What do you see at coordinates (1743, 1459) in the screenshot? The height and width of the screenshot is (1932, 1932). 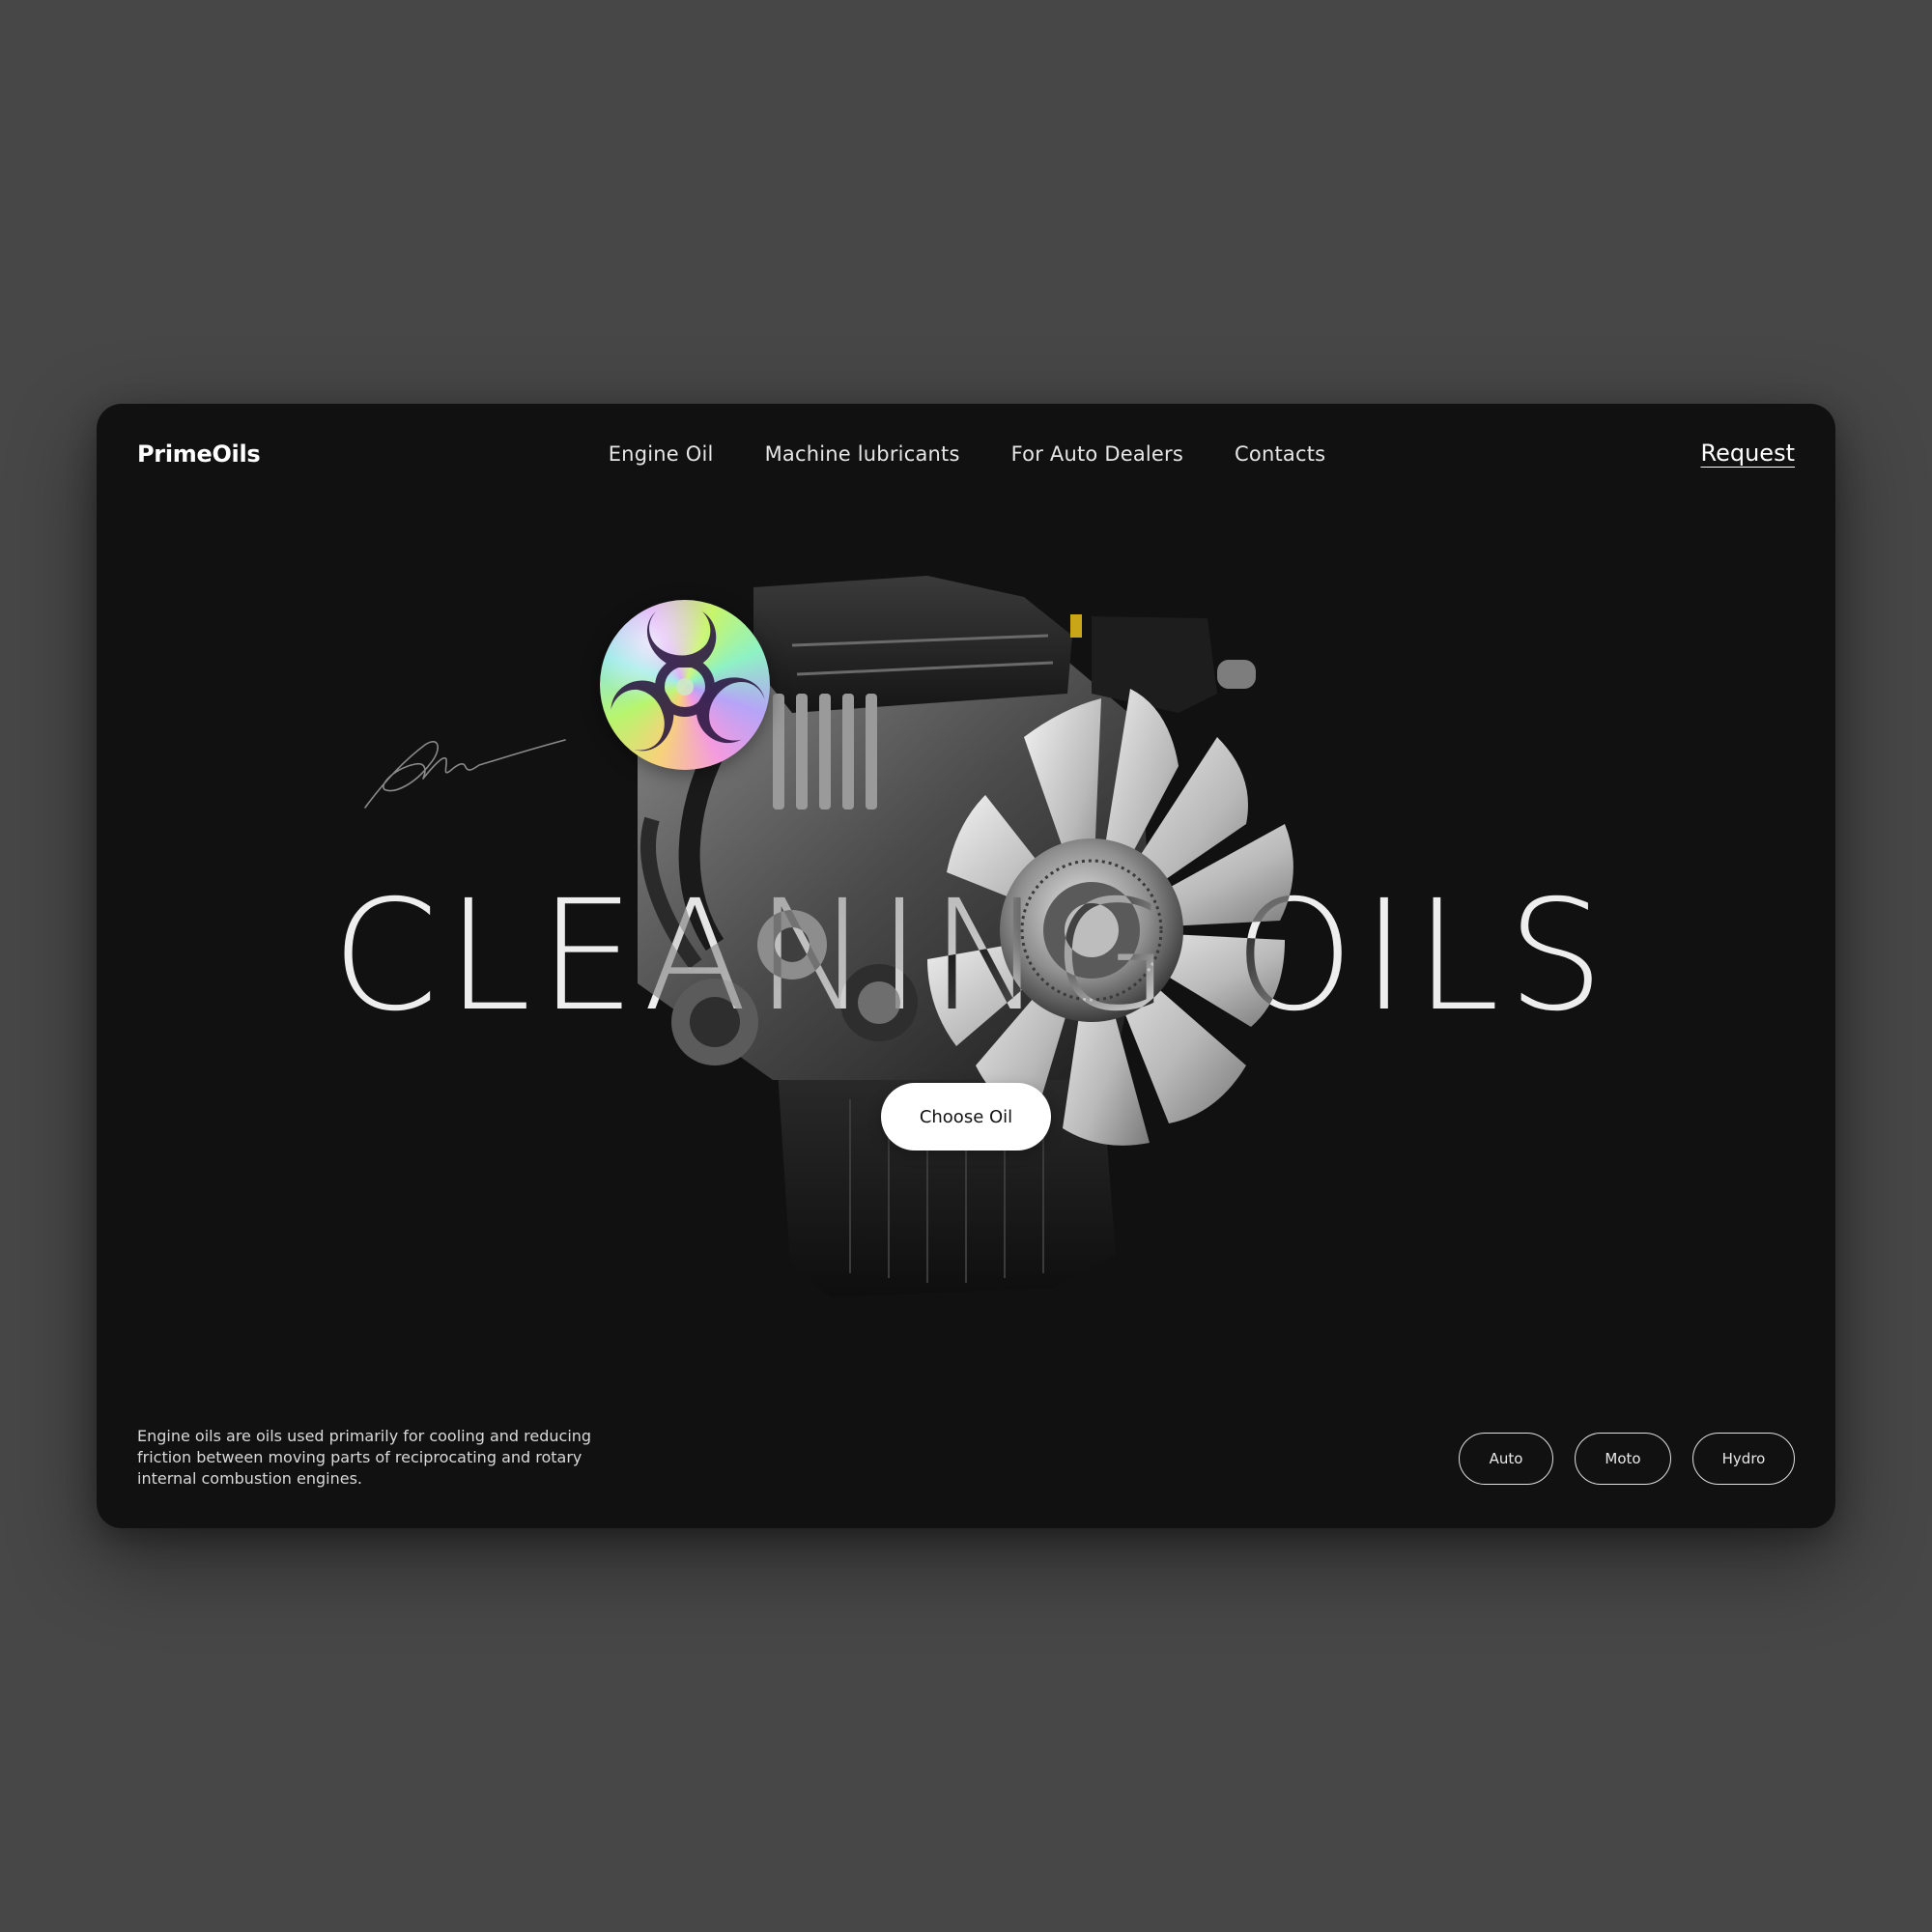 I see `category-pill-hydro: Hydro` at bounding box center [1743, 1459].